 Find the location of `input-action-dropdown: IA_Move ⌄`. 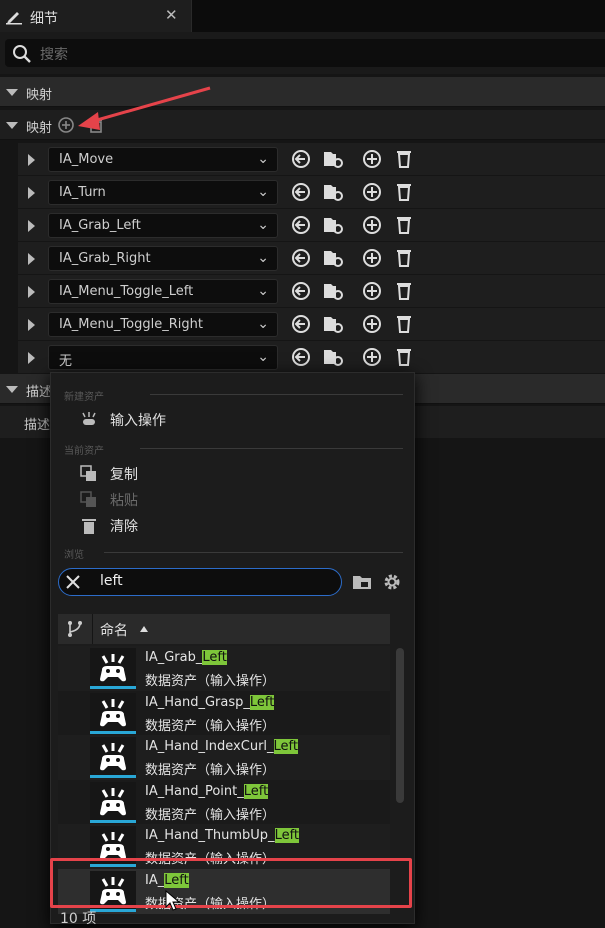

input-action-dropdown: IA_Move ⌄ is located at coordinates (163, 159).